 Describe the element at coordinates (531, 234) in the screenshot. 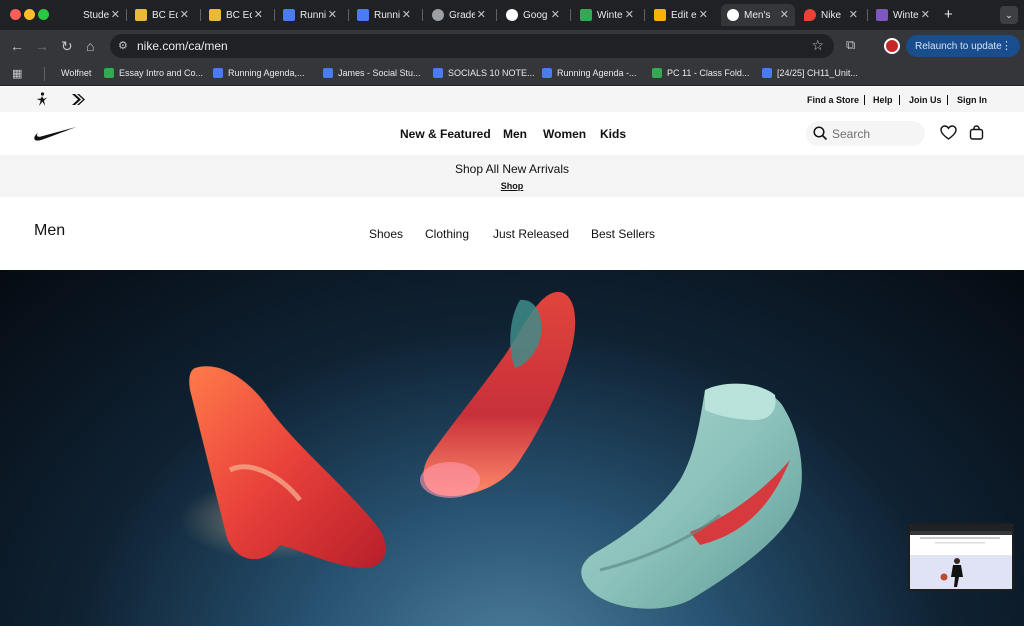

I see `subnav-just-released: Just Released` at that location.